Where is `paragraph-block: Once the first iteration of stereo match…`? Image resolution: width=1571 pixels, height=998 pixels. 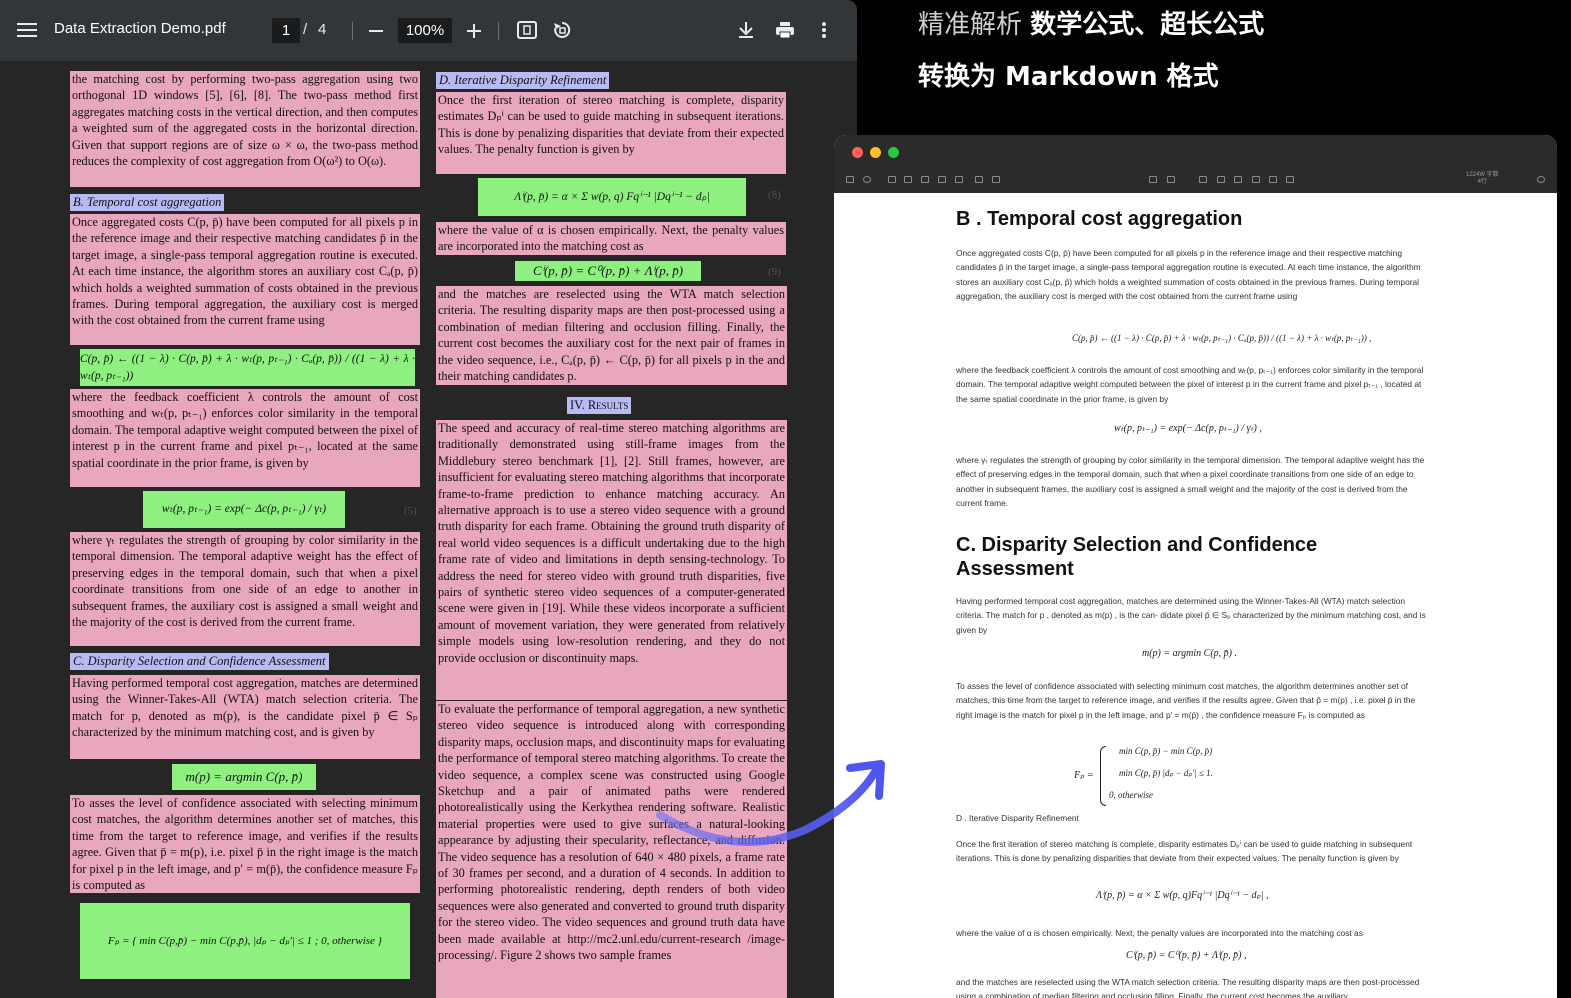 paragraph-block: Once the first iteration of stereo match… is located at coordinates (611, 133).